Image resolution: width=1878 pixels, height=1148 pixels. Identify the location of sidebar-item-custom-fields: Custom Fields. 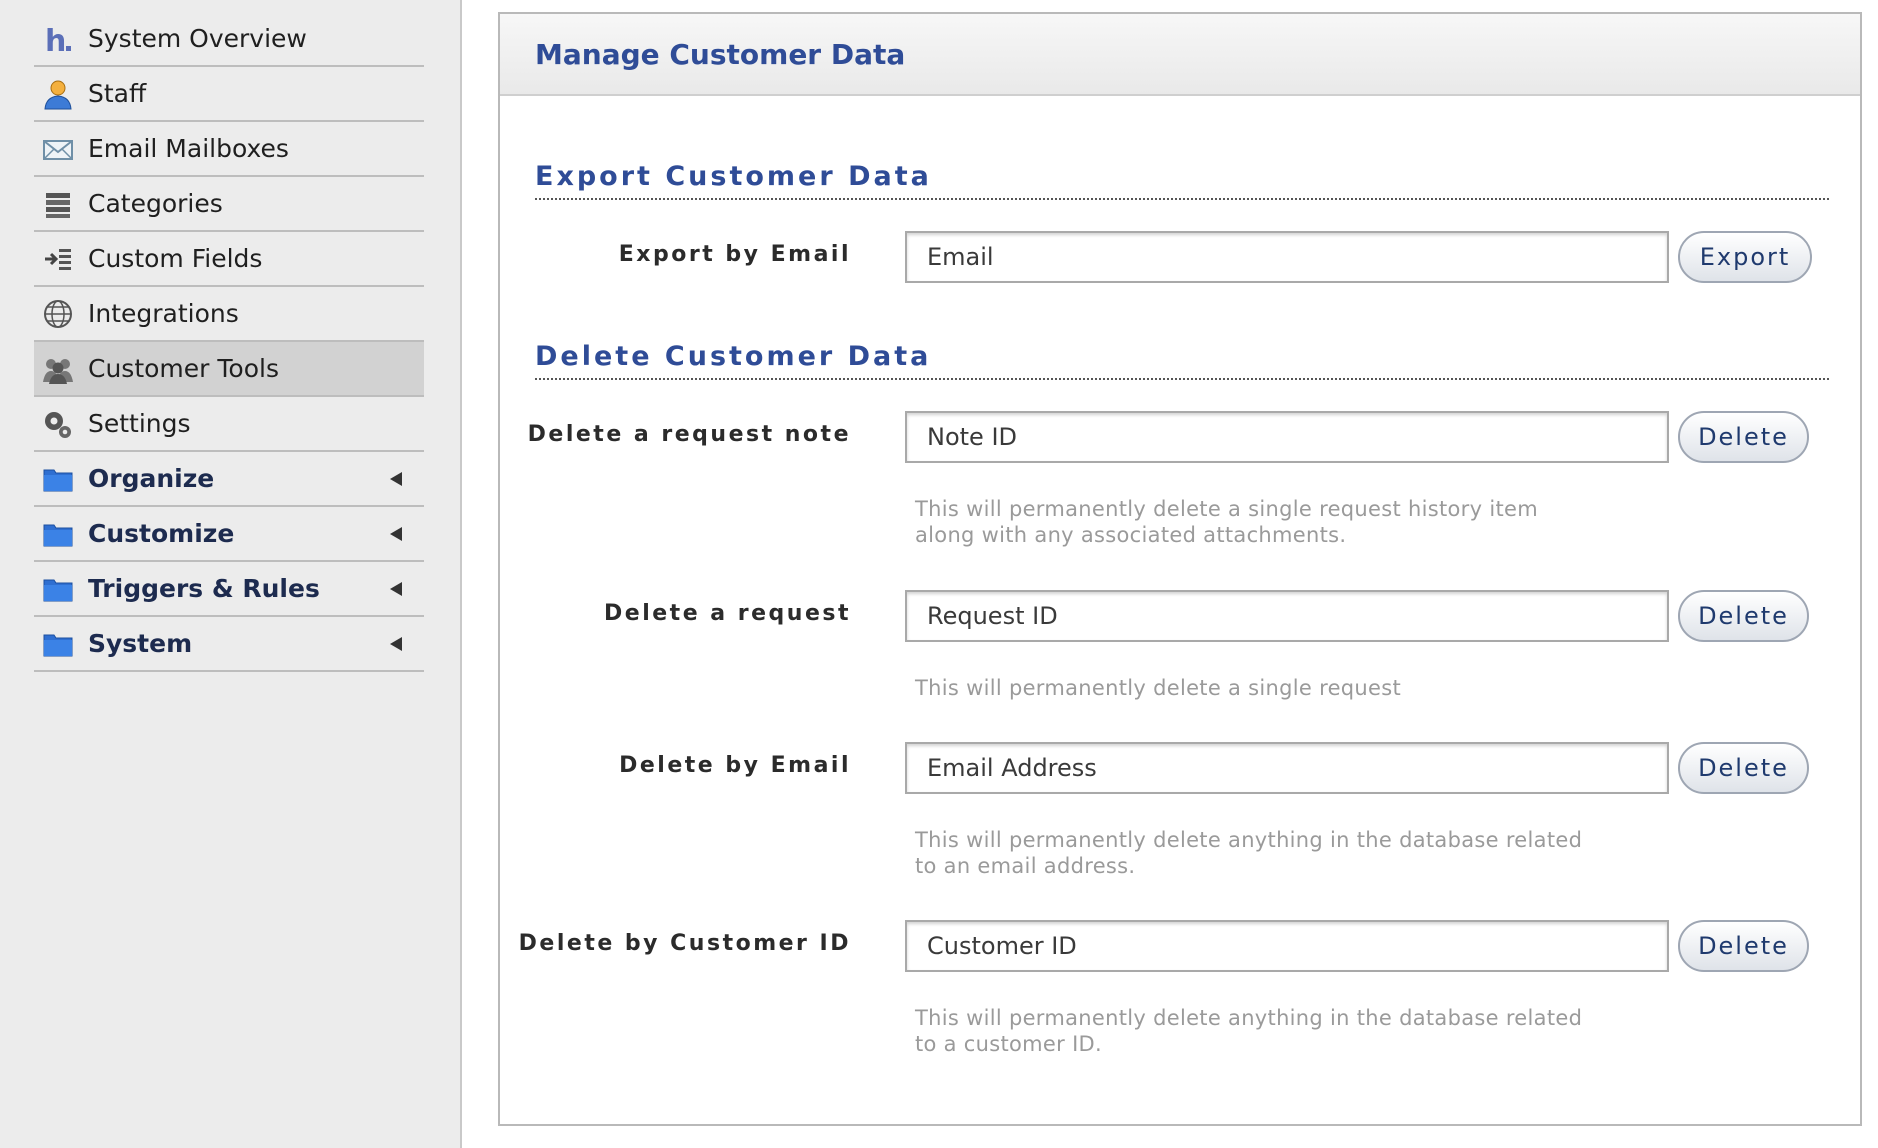
(229, 259).